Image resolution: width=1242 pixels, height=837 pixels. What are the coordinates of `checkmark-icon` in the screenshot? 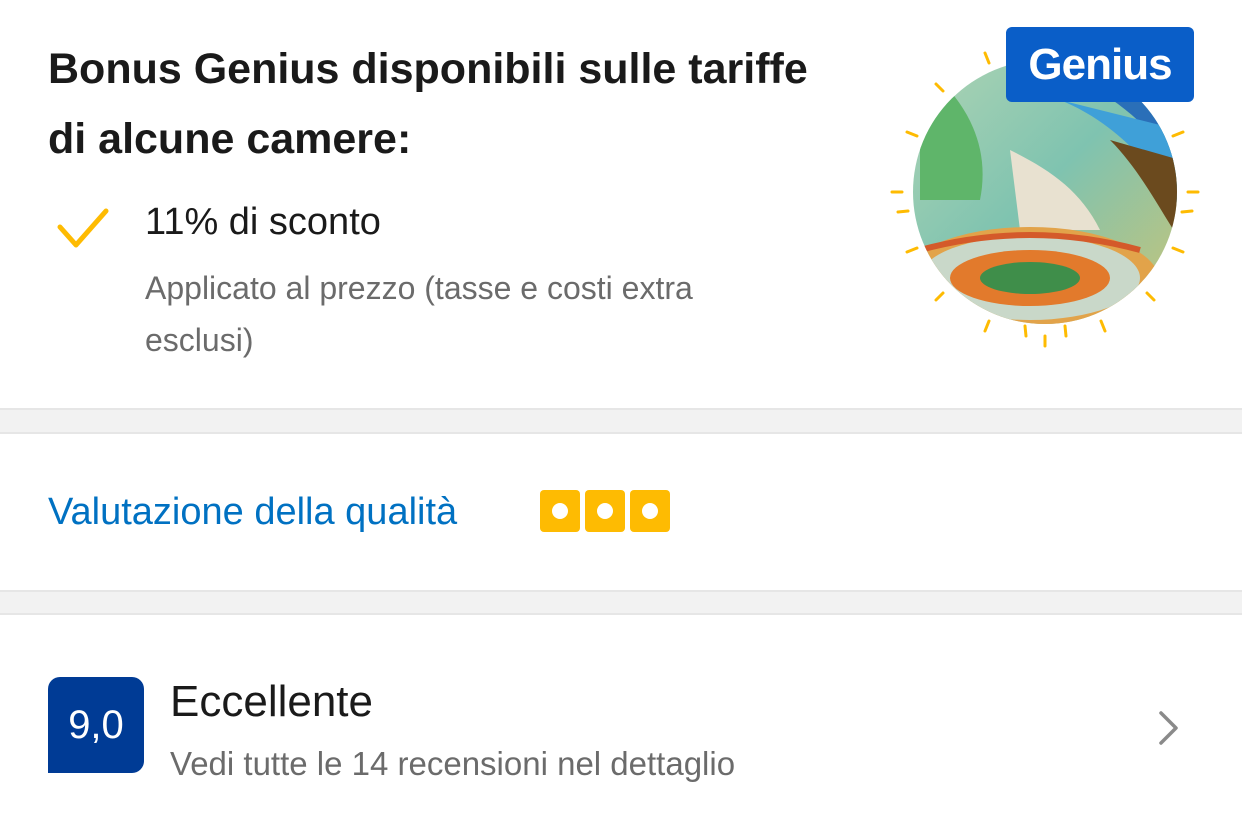 It's located at (83, 228).